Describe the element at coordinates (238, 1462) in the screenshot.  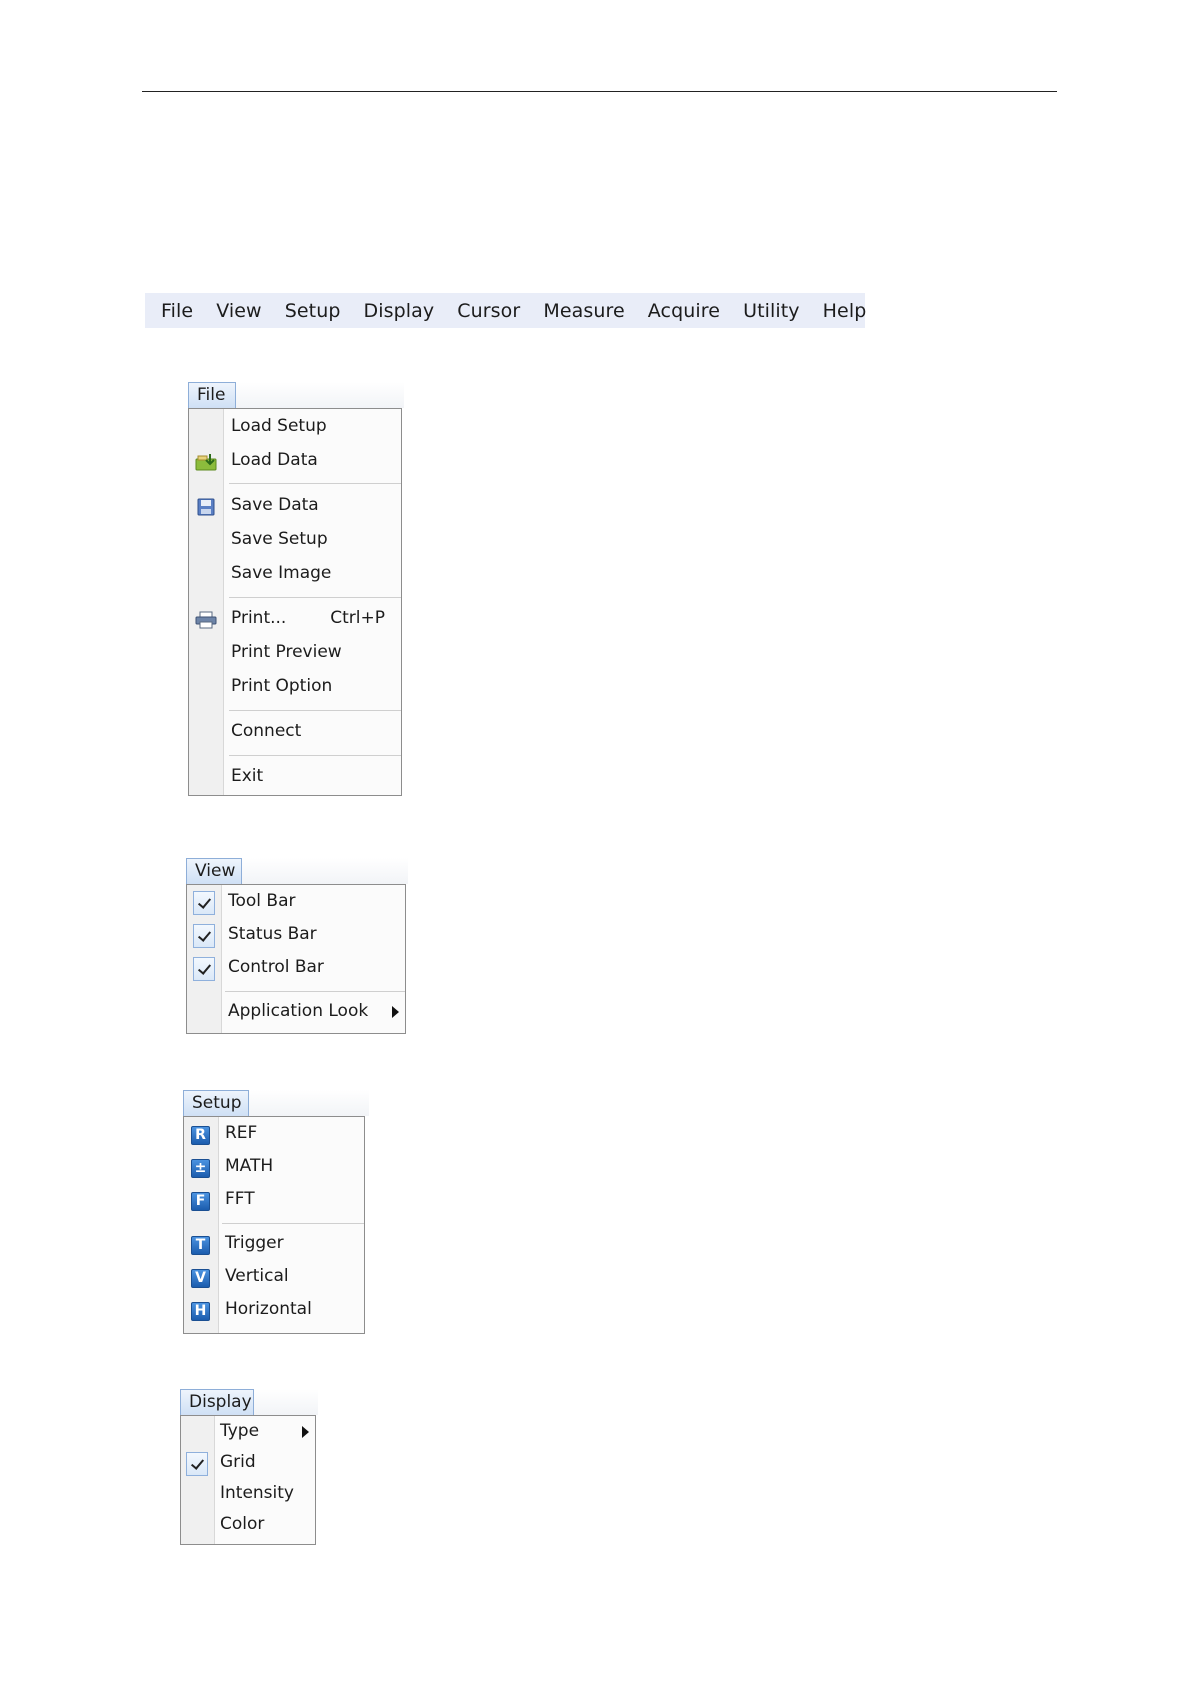
I see `menu-item-label: Grid` at that location.